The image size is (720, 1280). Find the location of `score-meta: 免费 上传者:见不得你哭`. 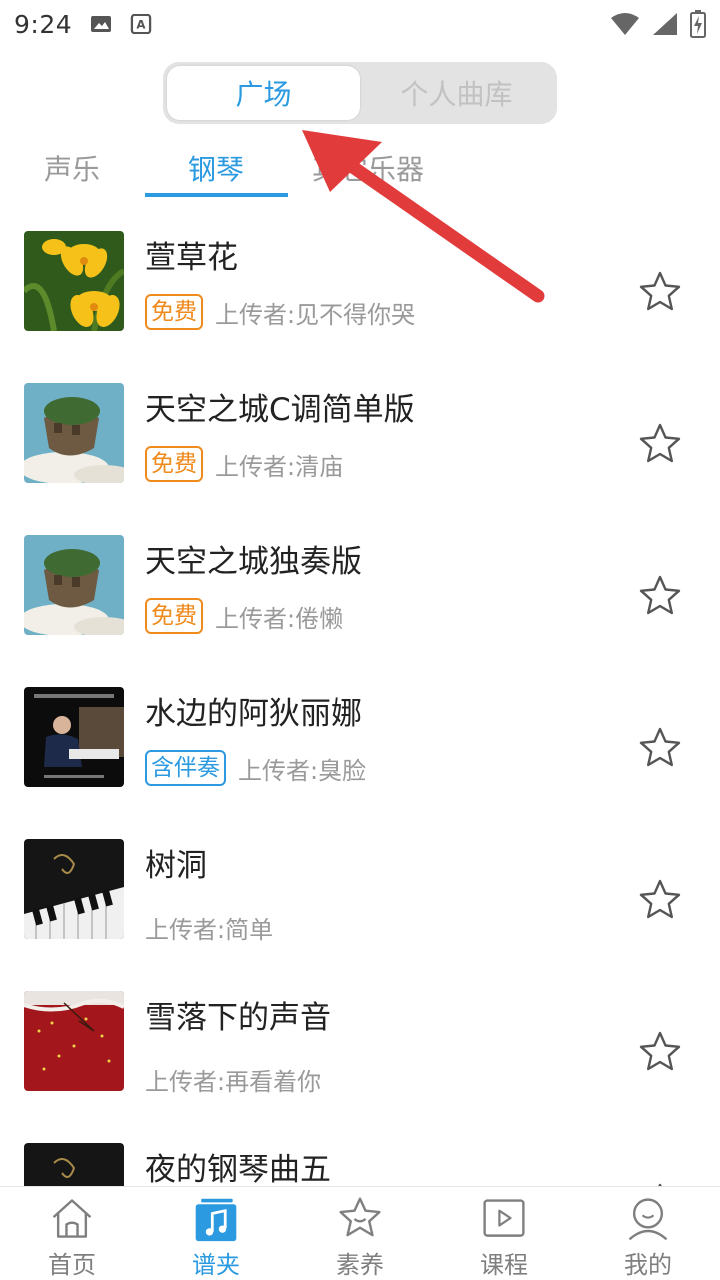

score-meta: 免费 上传者:见不得你哭 is located at coordinates (280, 312).